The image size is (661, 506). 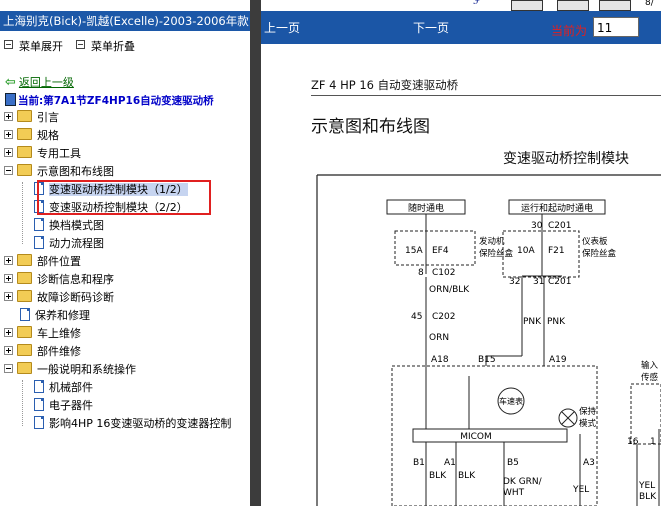 I want to click on pin-31: 31, so click(x=538, y=282).